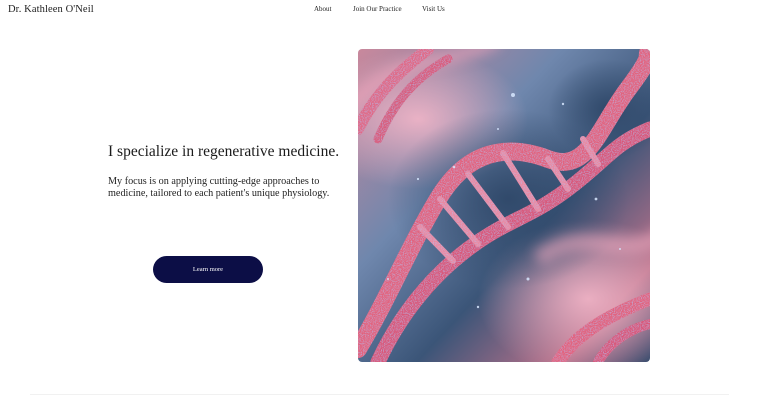 Image resolution: width=759 pixels, height=398 pixels. I want to click on main-nav: About Join Our Practice Visit Us, so click(379, 11).